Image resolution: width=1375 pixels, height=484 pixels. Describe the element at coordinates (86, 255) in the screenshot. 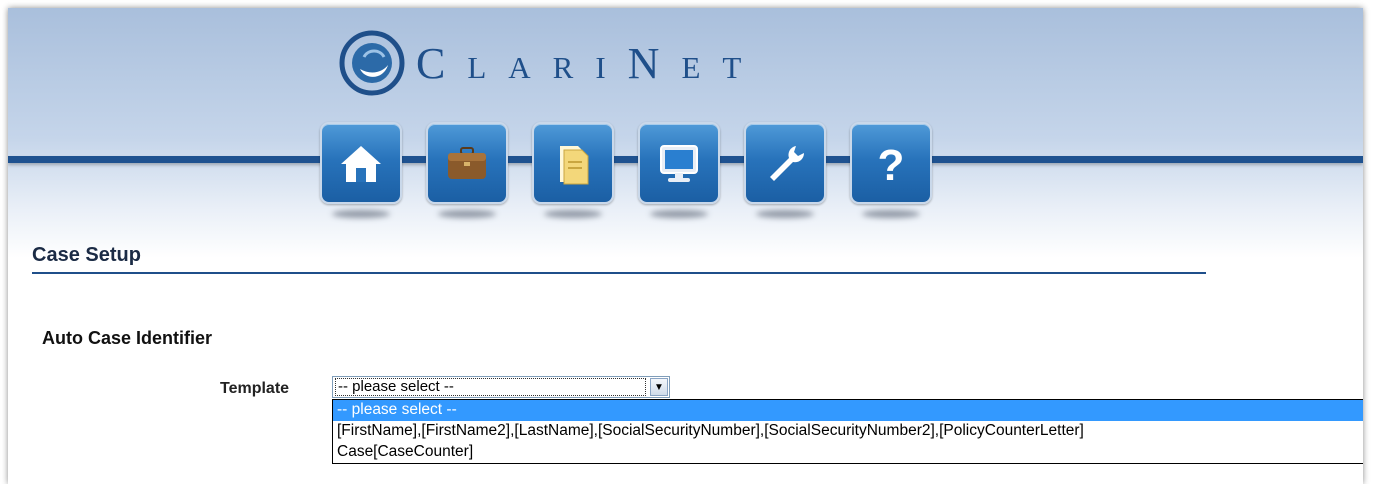

I see `page-title: Case Setup` at that location.